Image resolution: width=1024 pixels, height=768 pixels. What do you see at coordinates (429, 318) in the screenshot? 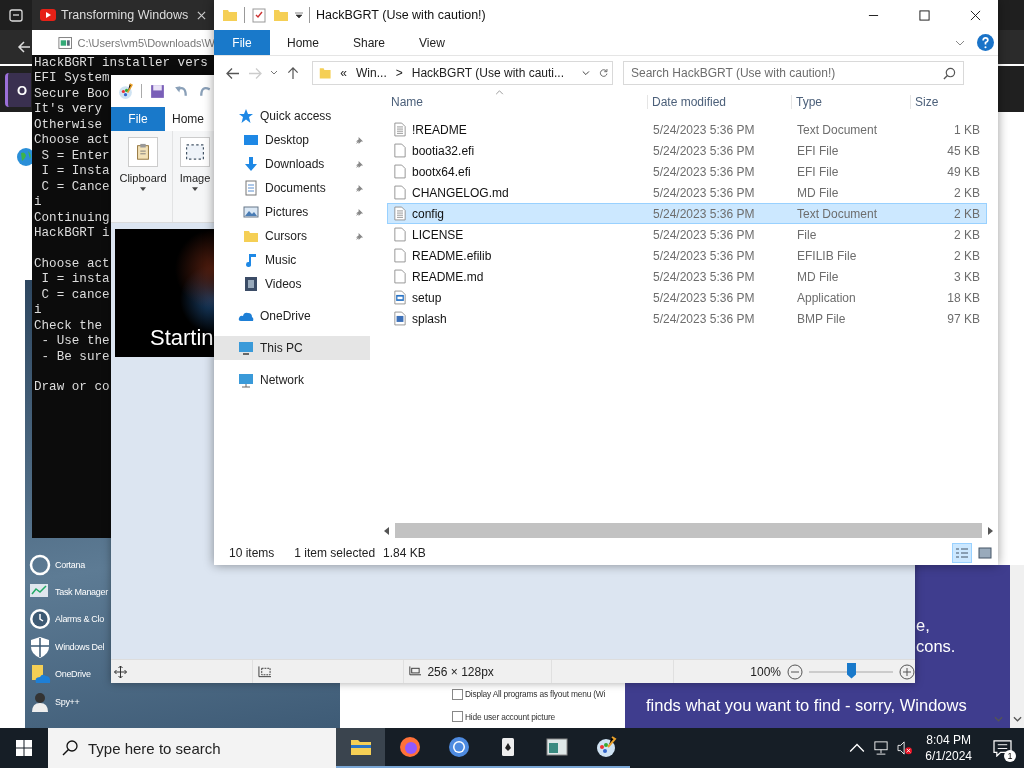
I see `file-name: splash` at bounding box center [429, 318].